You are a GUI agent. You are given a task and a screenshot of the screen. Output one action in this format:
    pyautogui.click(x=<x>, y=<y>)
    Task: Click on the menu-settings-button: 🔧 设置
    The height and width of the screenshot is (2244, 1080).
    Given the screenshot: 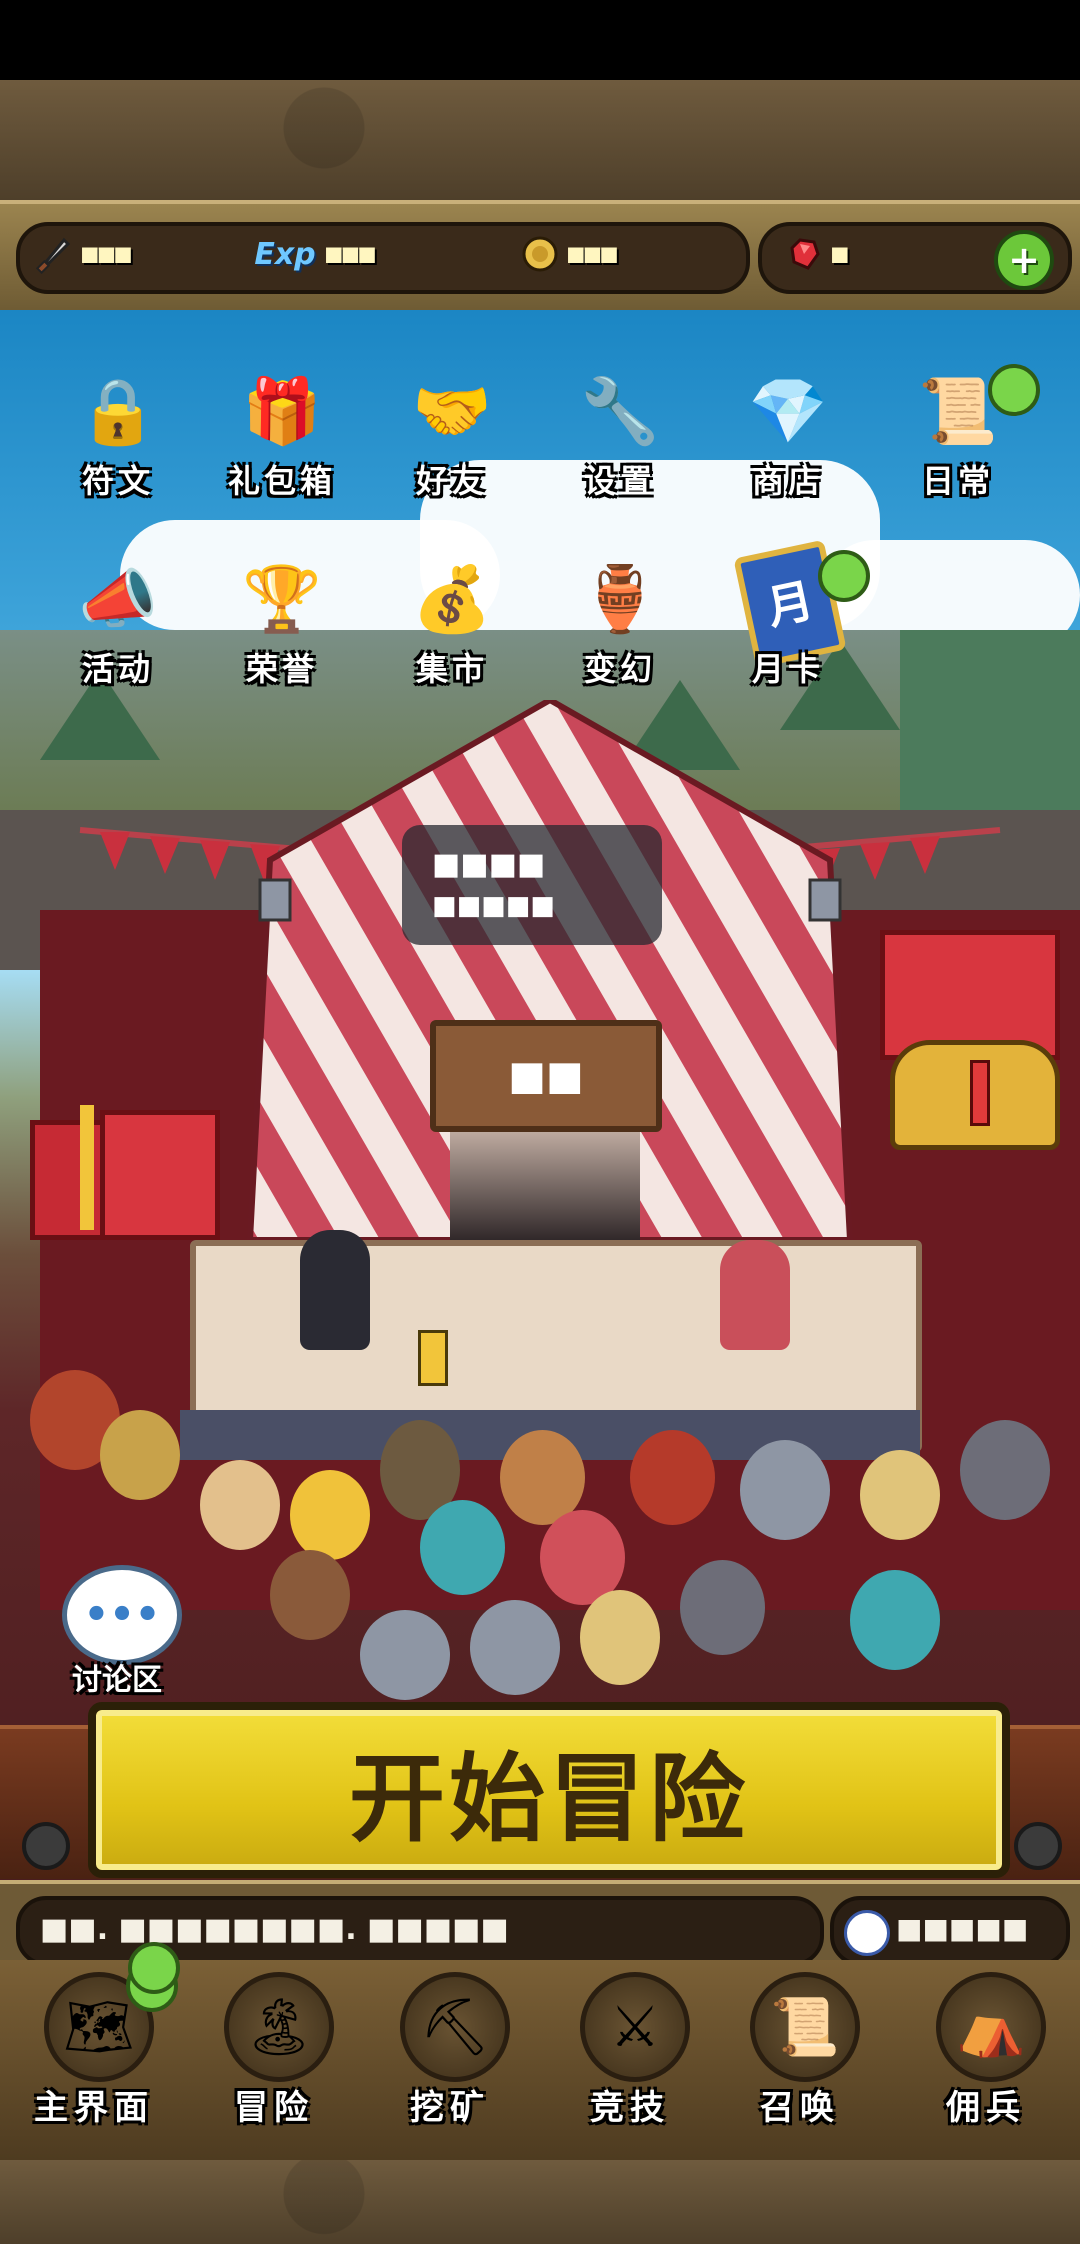 What is the action you would take?
    pyautogui.click(x=620, y=435)
    